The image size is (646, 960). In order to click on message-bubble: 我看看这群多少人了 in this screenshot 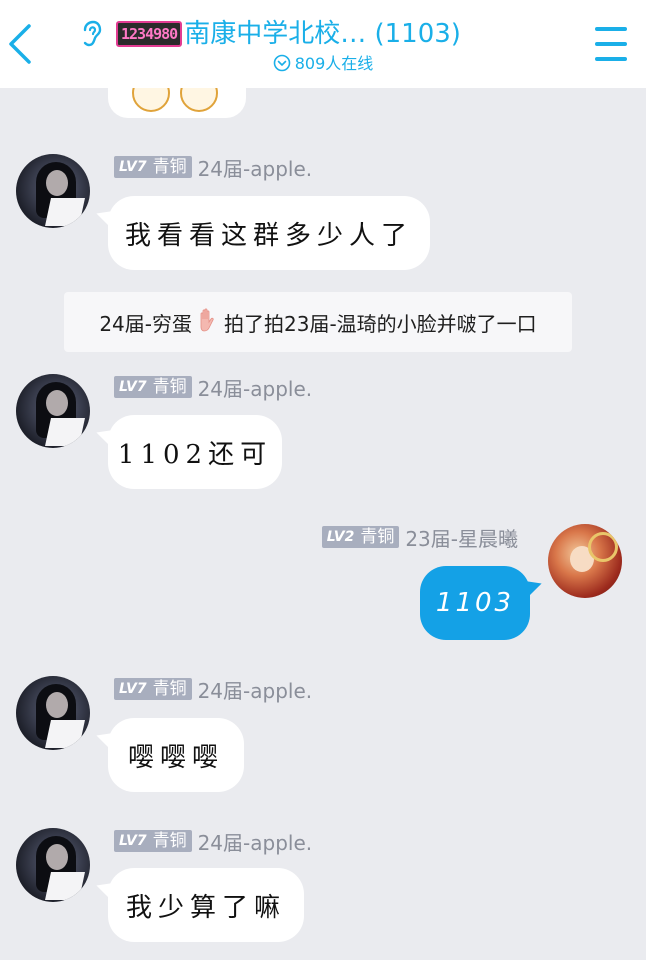, I will do `click(269, 233)`.